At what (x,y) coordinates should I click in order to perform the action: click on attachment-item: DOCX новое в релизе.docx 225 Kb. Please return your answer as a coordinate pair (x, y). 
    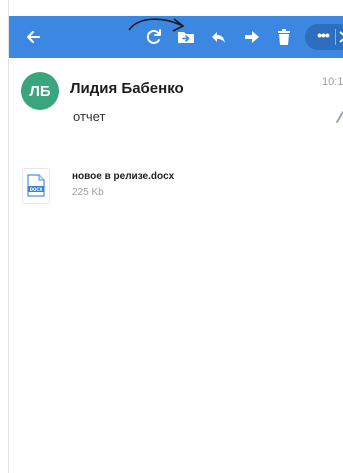
    Looking at the image, I should click on (122, 188).